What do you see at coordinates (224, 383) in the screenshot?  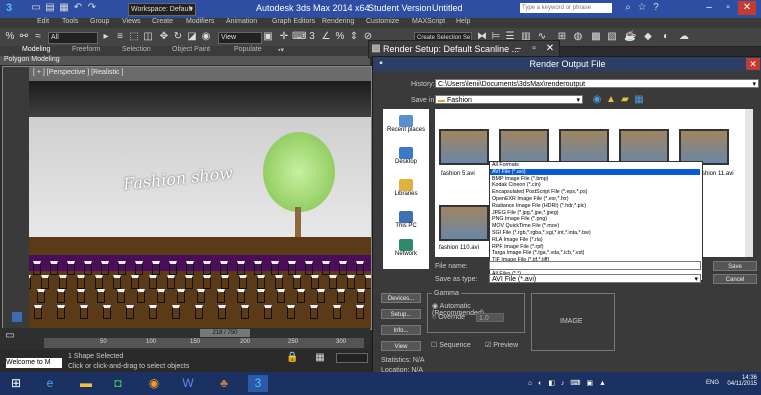 I see `media-icon: ♣` at bounding box center [224, 383].